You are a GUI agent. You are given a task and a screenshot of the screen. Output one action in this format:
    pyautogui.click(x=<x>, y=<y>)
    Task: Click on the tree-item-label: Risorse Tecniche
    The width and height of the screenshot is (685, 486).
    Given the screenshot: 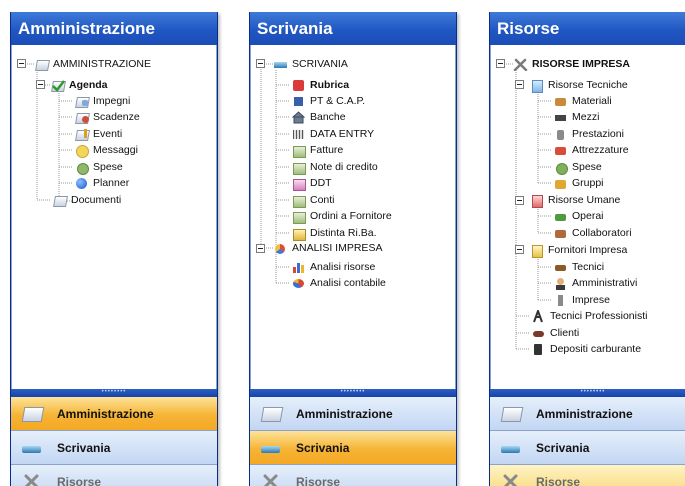 What is the action you would take?
    pyautogui.click(x=588, y=85)
    